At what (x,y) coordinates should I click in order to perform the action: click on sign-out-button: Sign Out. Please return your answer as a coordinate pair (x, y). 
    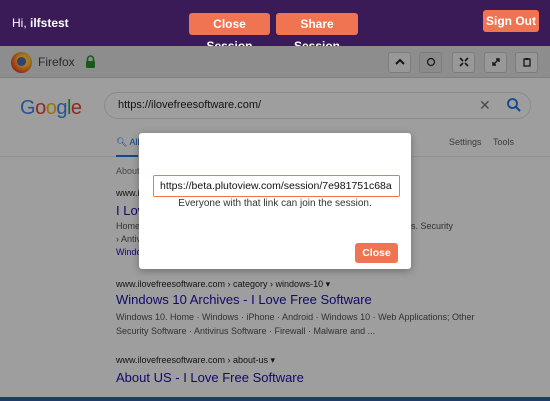
    Looking at the image, I should click on (511, 21).